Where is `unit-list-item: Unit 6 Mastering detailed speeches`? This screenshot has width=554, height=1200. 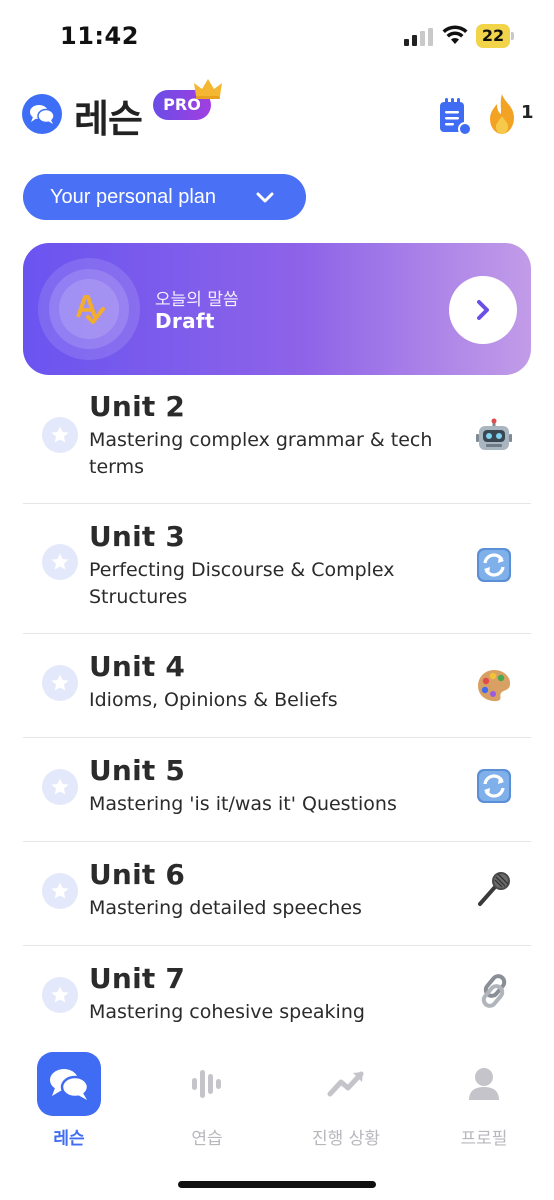 unit-list-item: Unit 6 Mastering detailed speeches is located at coordinates (277, 894).